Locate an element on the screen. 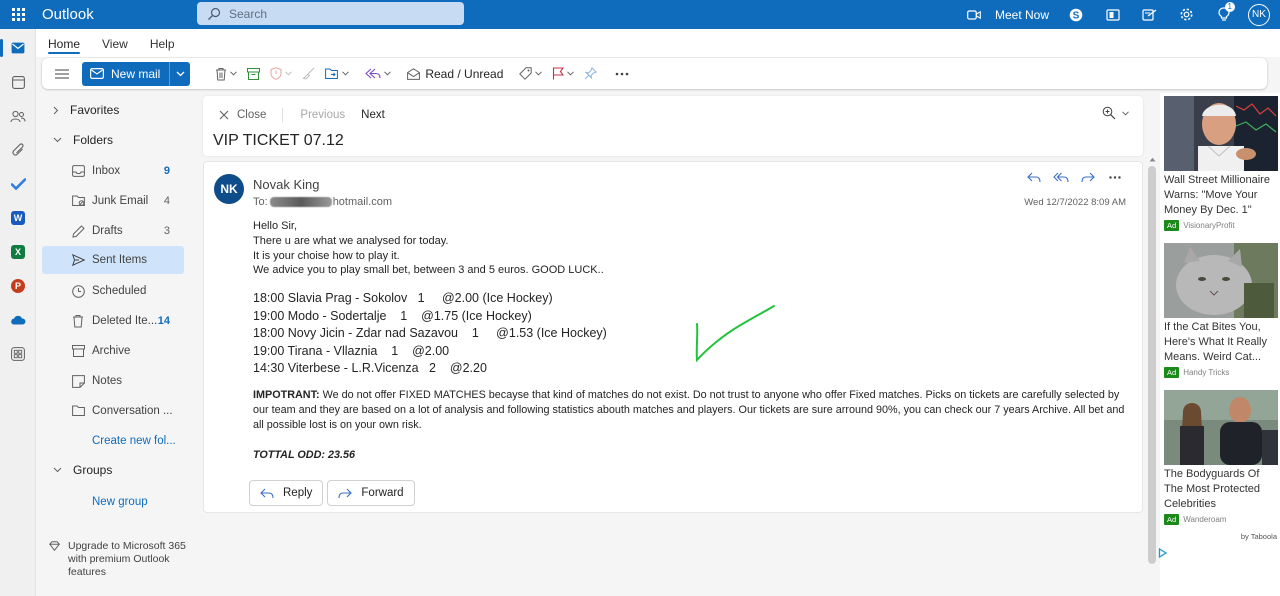  folder-deleted-items: Deleted Ite... 14 is located at coordinates (113, 321).